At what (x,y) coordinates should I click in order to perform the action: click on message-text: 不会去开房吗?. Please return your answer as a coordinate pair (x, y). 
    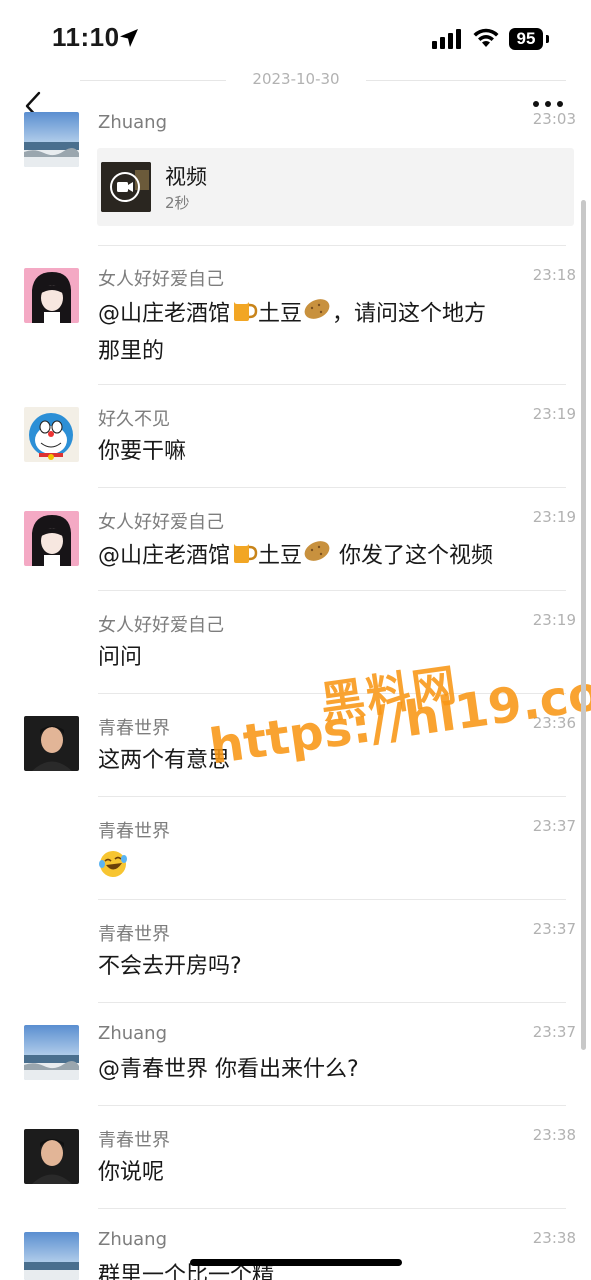
    Looking at the image, I should click on (170, 966).